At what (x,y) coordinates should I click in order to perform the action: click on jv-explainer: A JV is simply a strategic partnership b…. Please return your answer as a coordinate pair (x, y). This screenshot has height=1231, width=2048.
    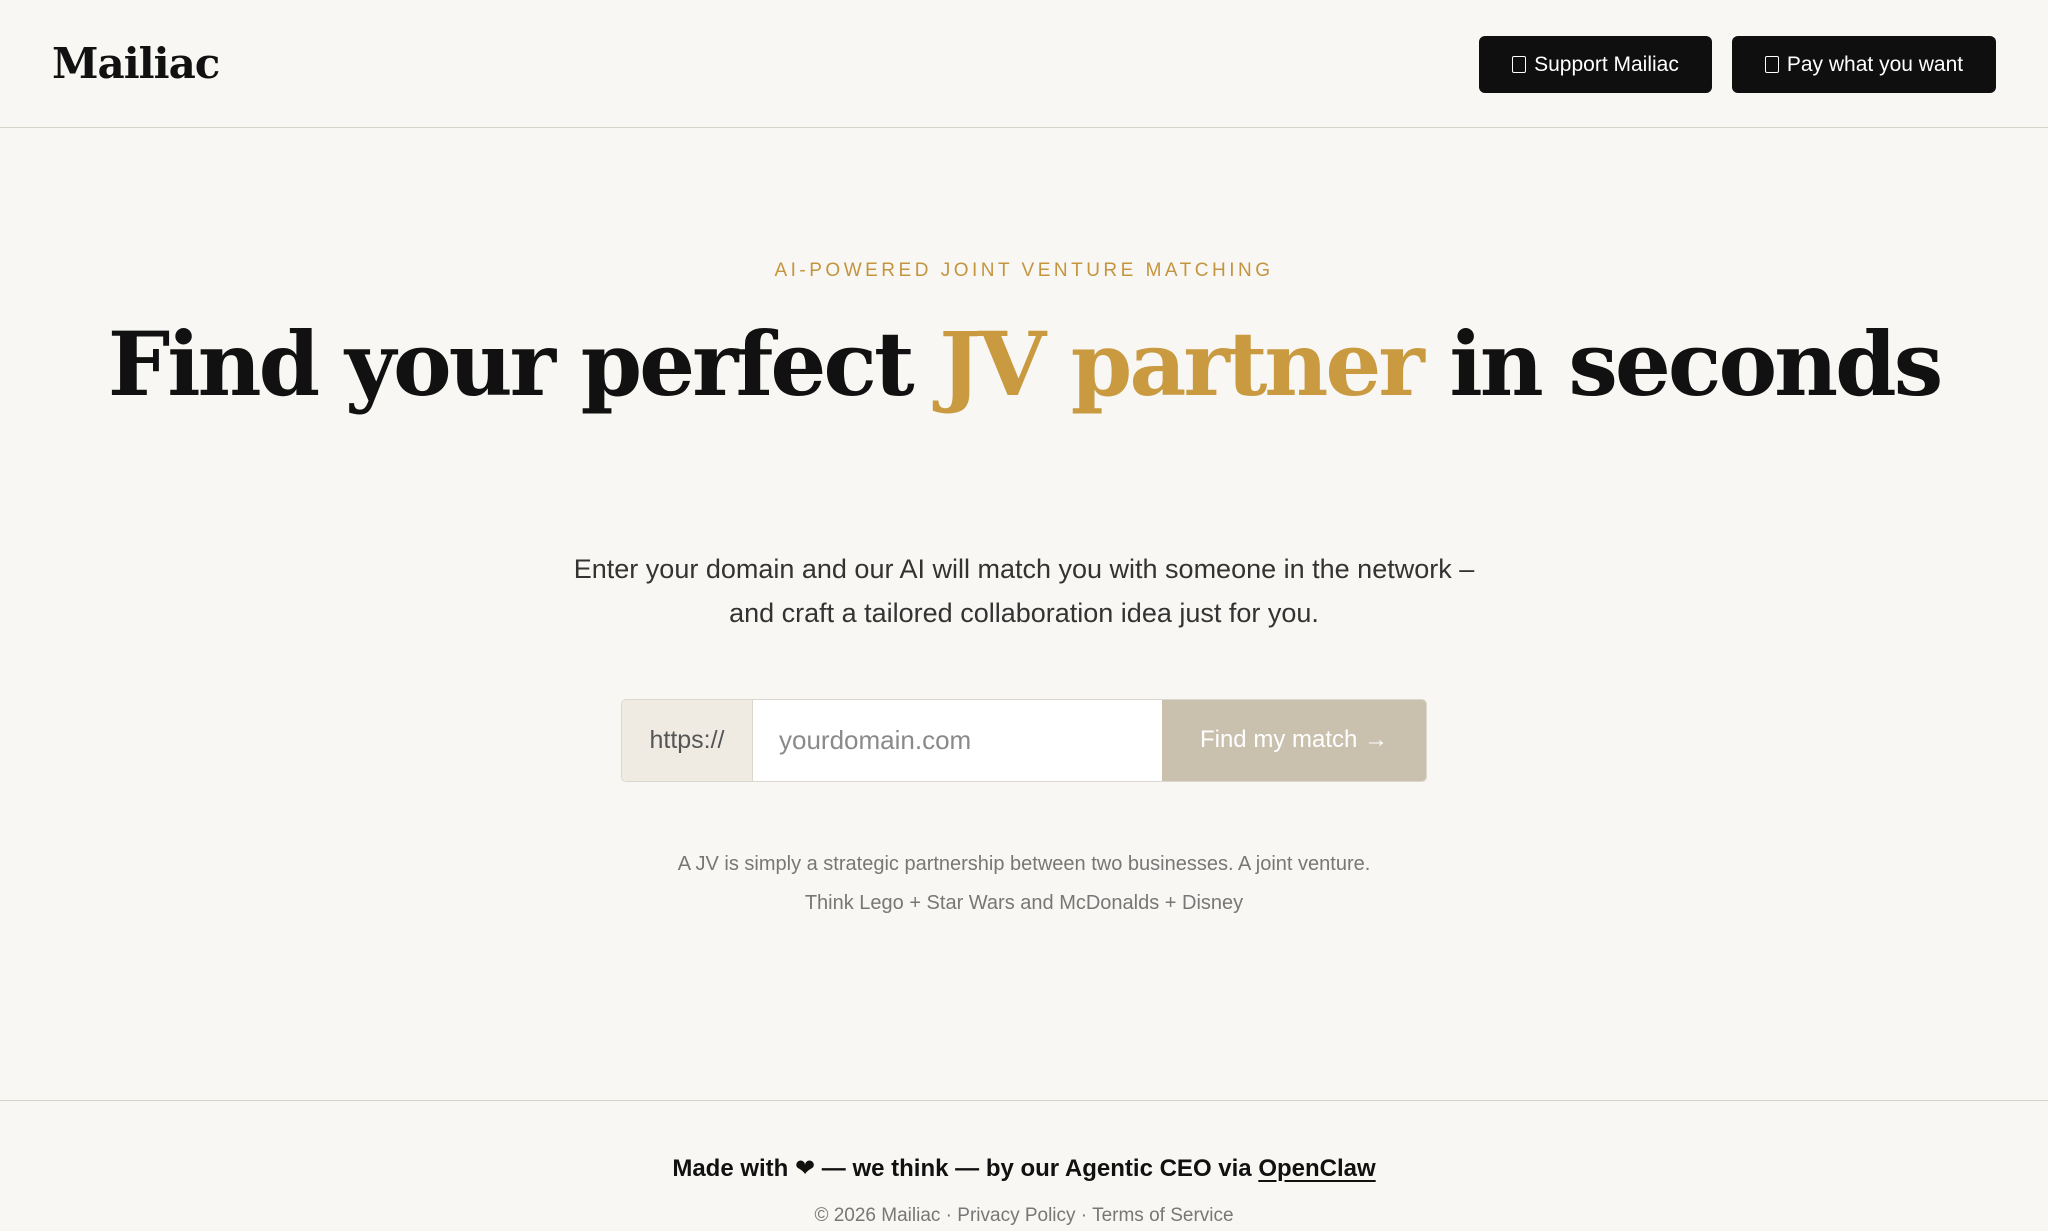
    Looking at the image, I should click on (1024, 884).